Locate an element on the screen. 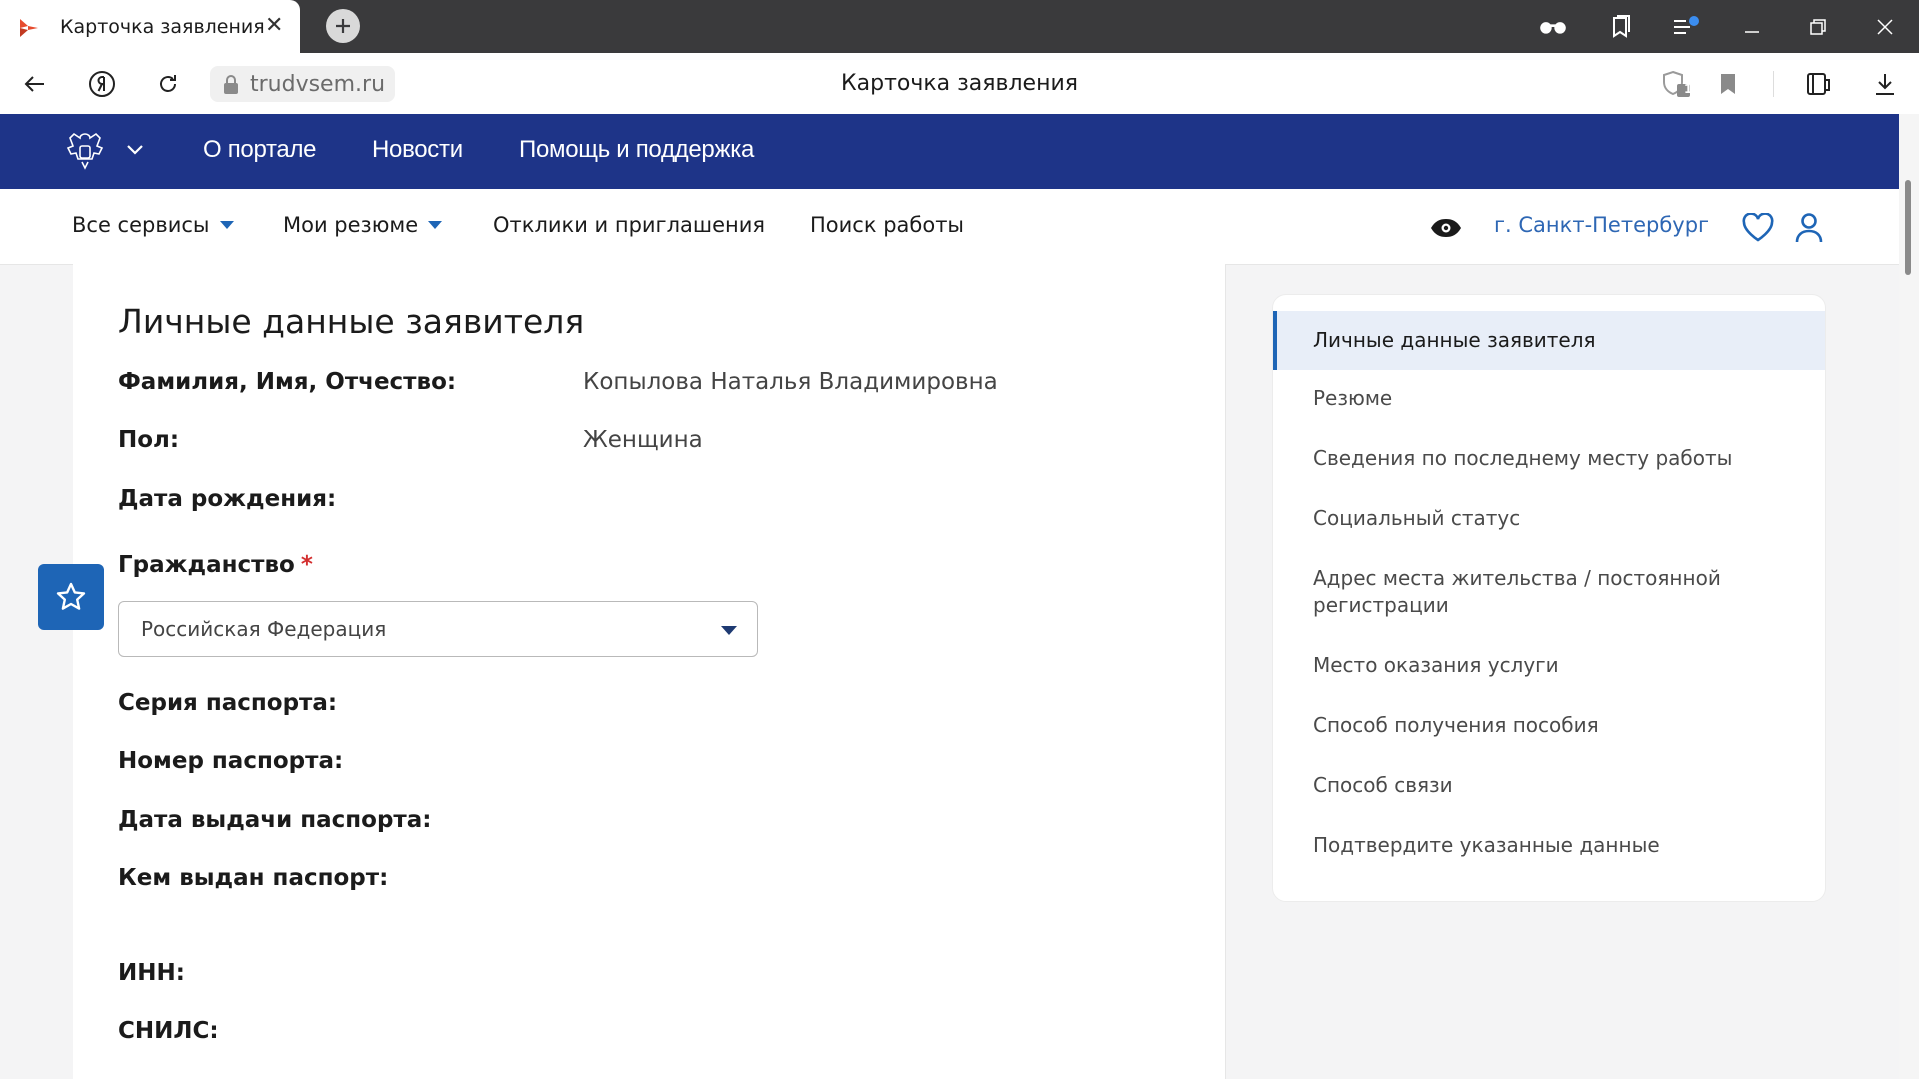  close-window-icon is located at coordinates (1885, 27).